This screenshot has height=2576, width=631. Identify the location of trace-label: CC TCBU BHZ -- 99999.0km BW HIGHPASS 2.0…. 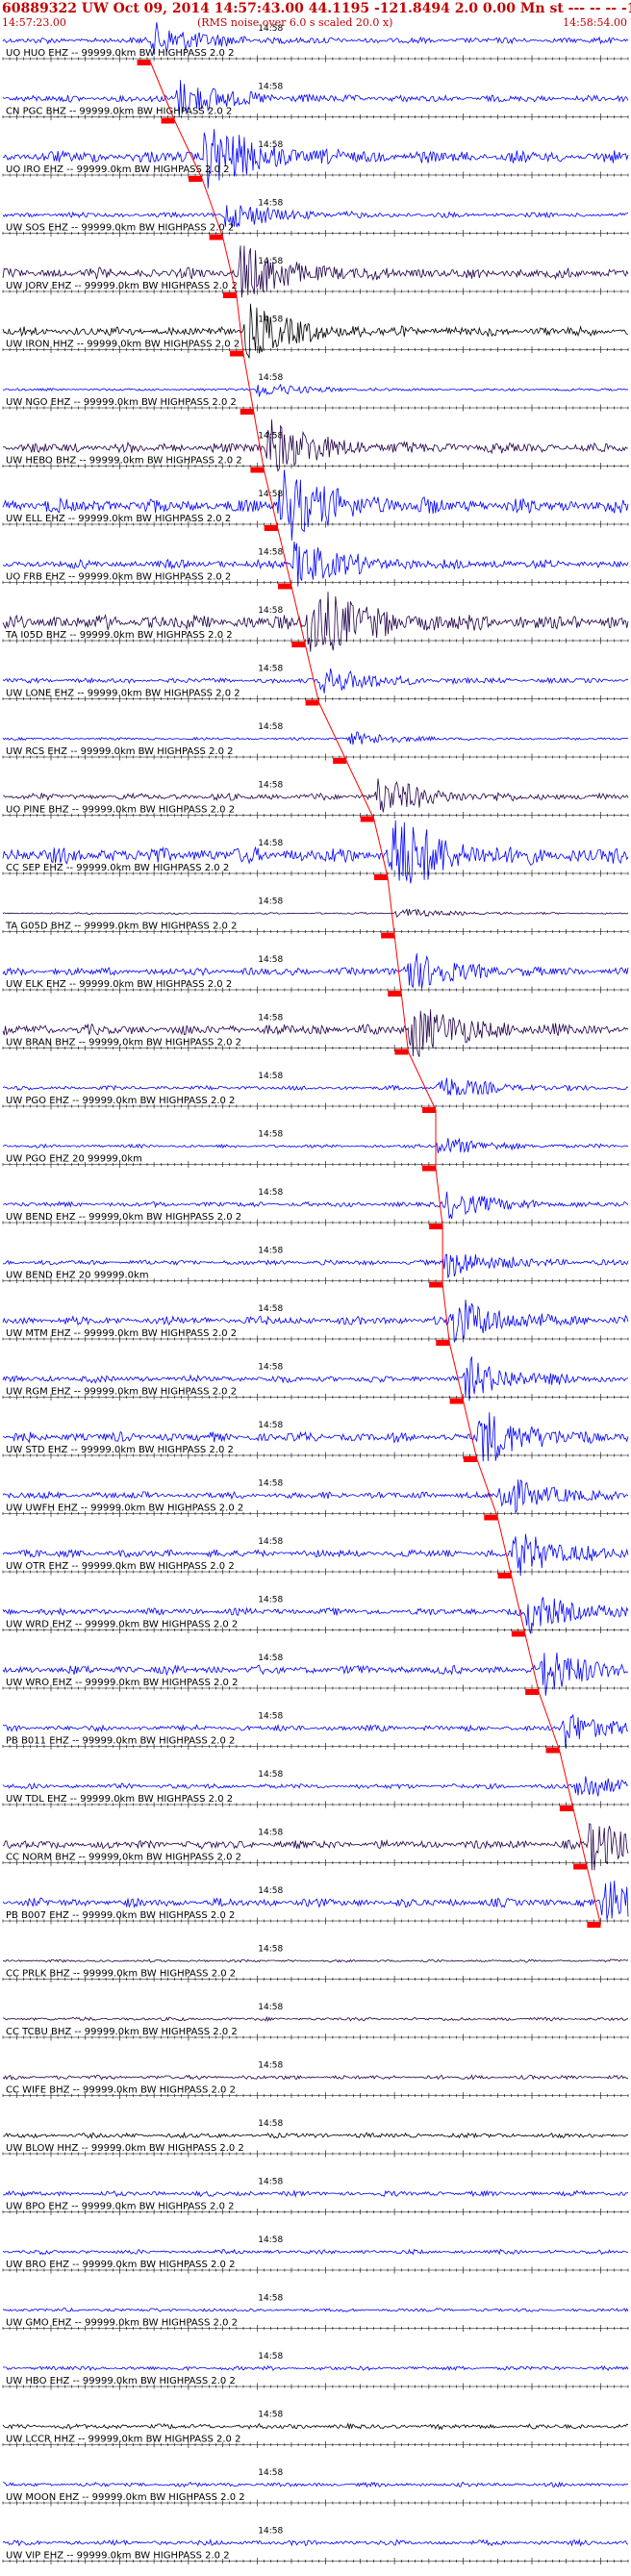
(122, 2032).